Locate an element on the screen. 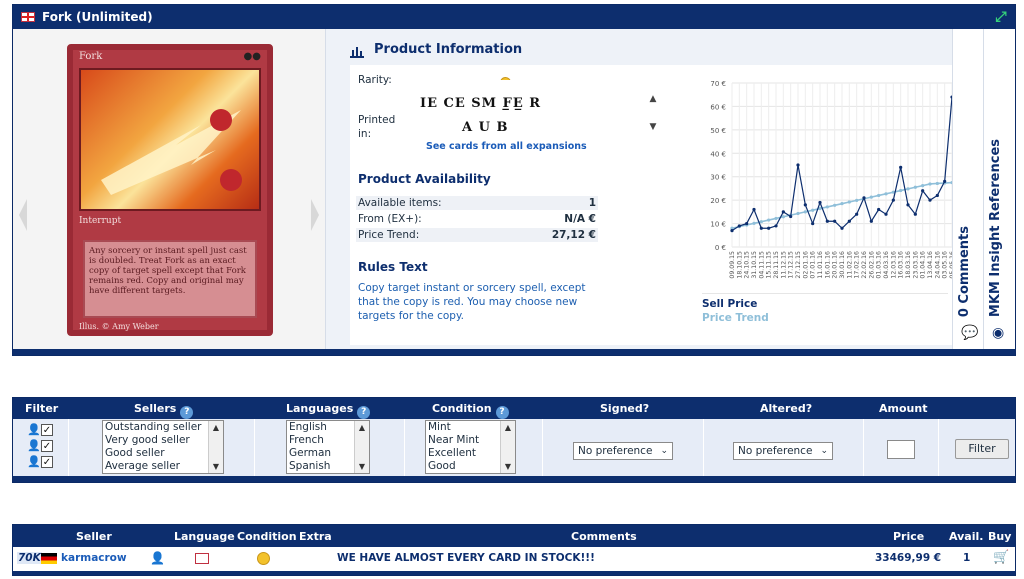 The width and height of the screenshot is (1024, 579). sellers-option: Good seller is located at coordinates (164, 453).